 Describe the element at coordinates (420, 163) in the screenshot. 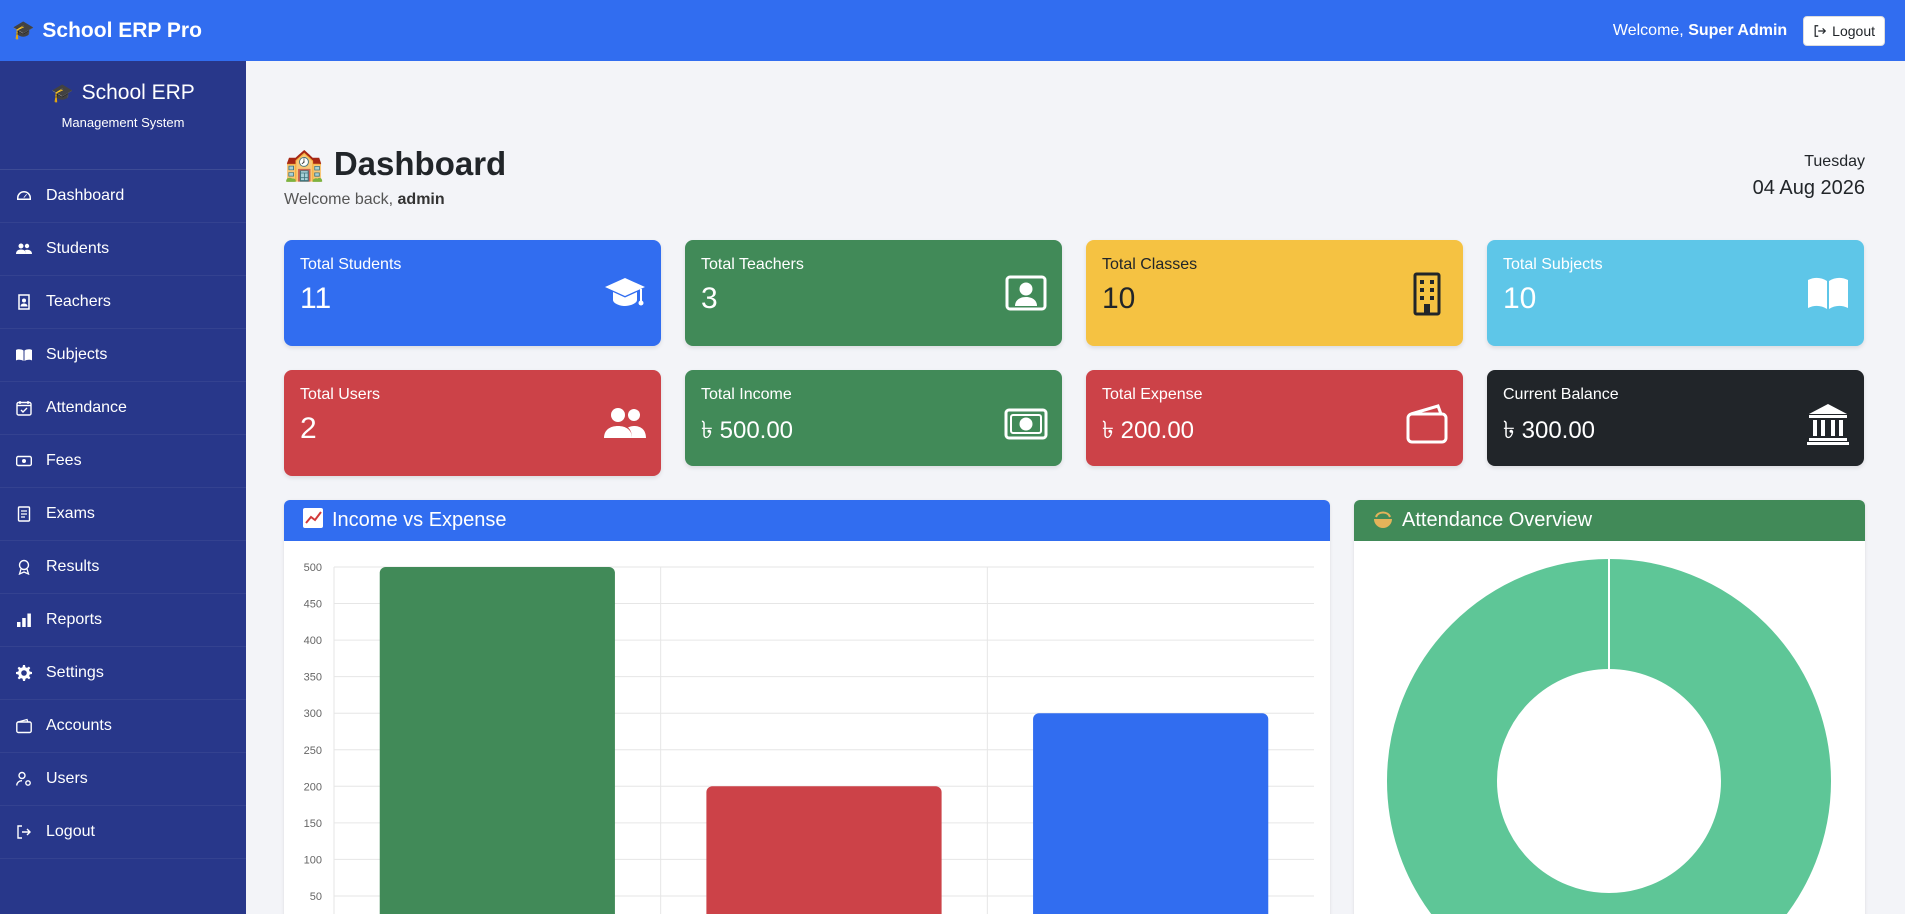

I see `page-title-label: Dashboard` at that location.